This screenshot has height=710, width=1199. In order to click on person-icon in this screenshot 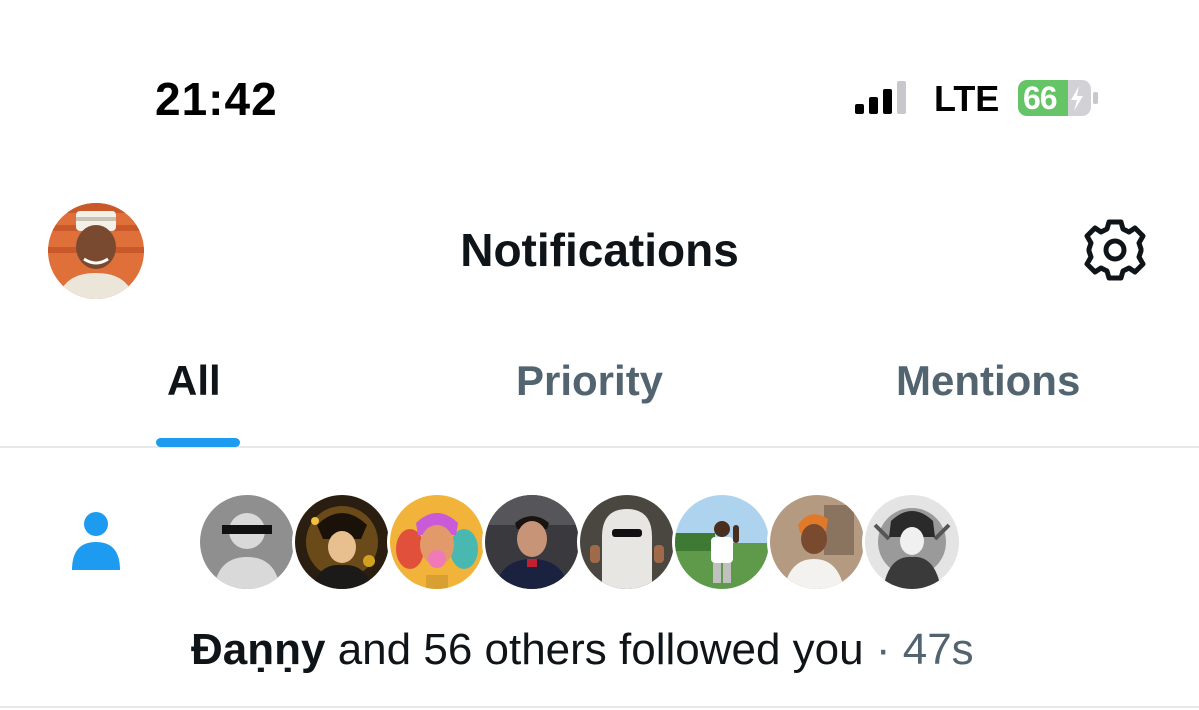, I will do `click(96, 541)`.